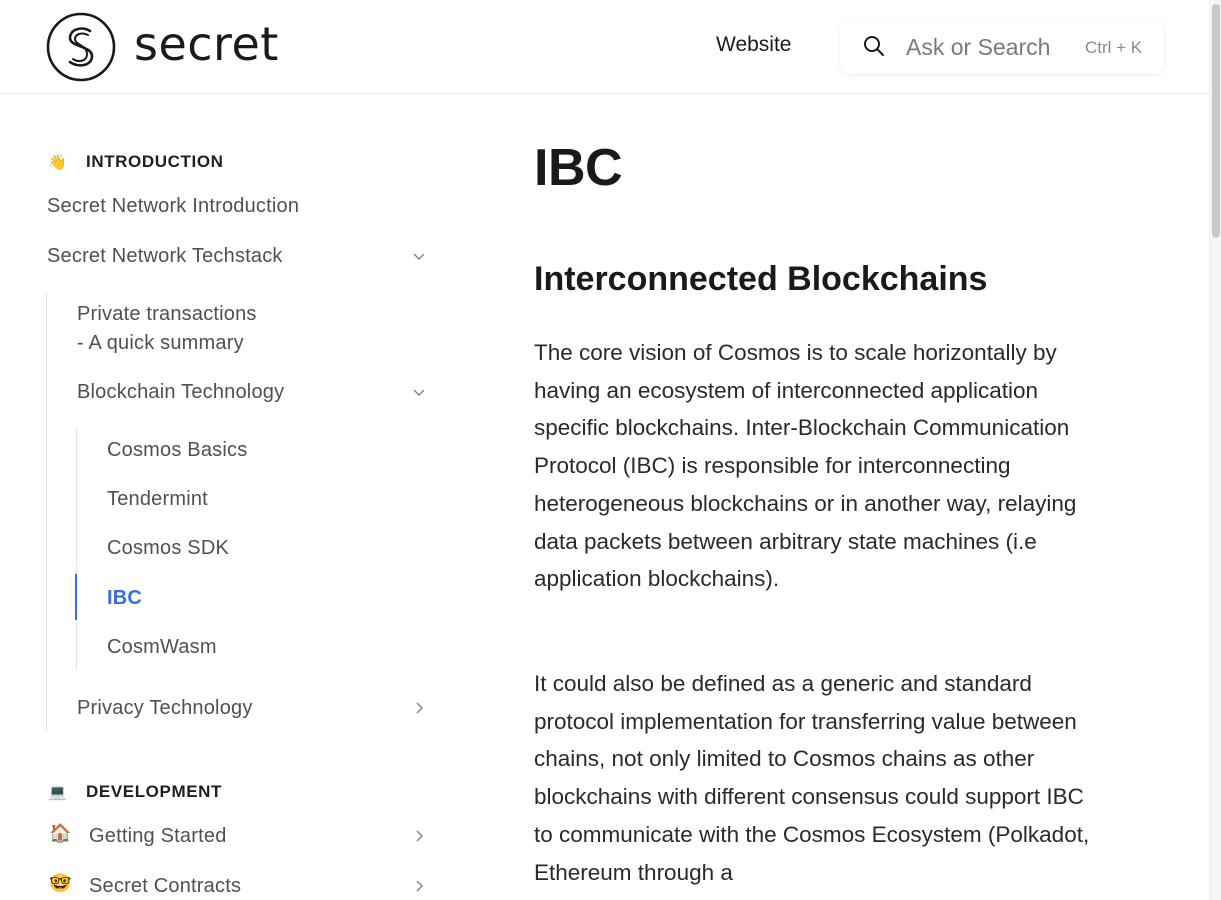 This screenshot has height=900, width=1221. Describe the element at coordinates (154, 791) in the screenshot. I see `section-development-title: DEVELOPMENT` at that location.